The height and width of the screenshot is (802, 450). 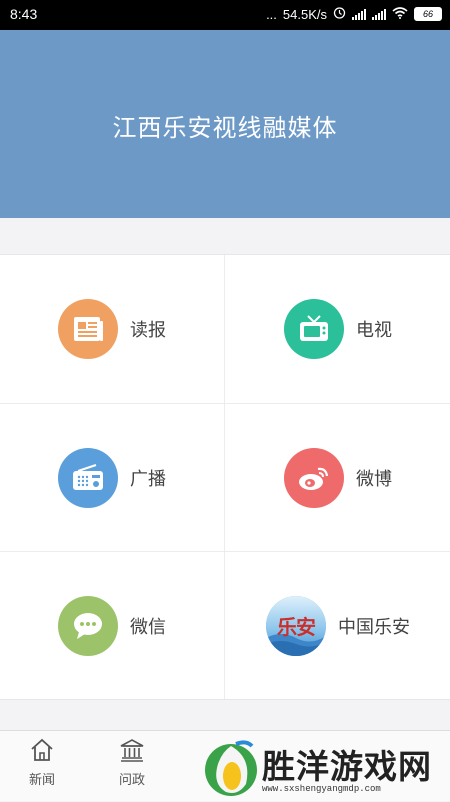 I want to click on tab-label: 问政, so click(x=131, y=780).